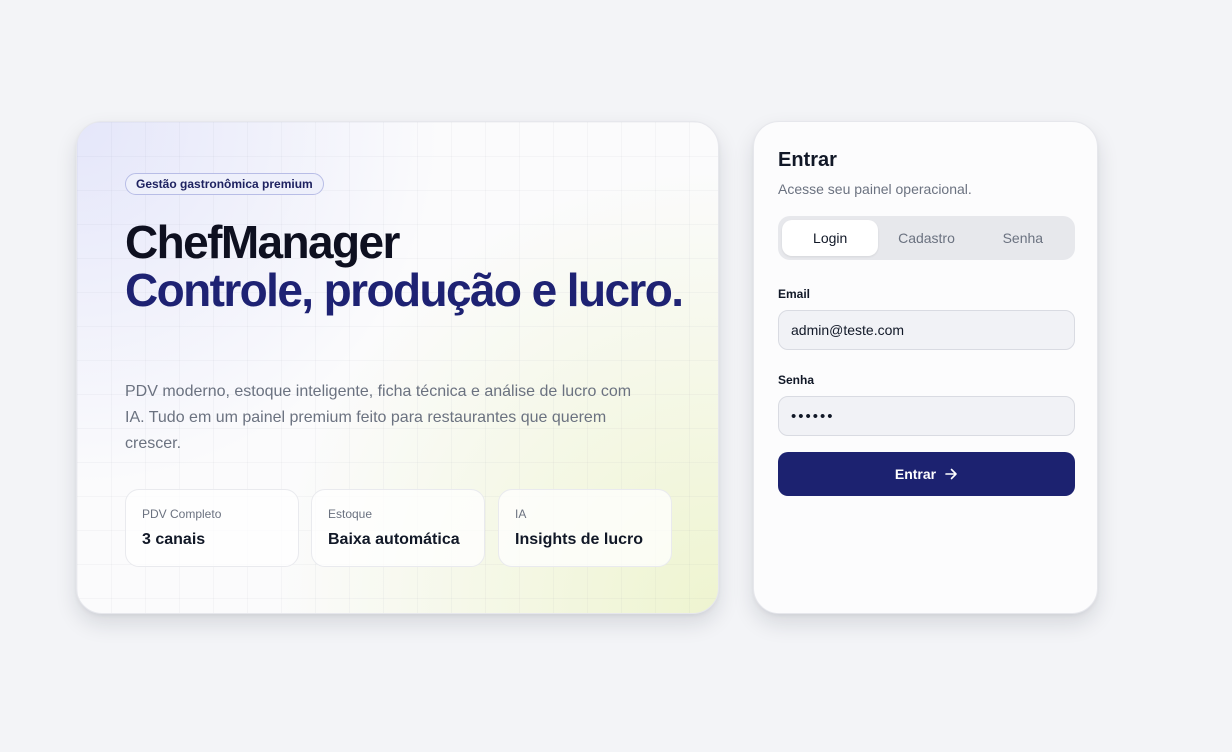 This screenshot has width=1232, height=752. Describe the element at coordinates (579, 539) in the screenshot. I see `stat-value: Insights de lucro` at that location.